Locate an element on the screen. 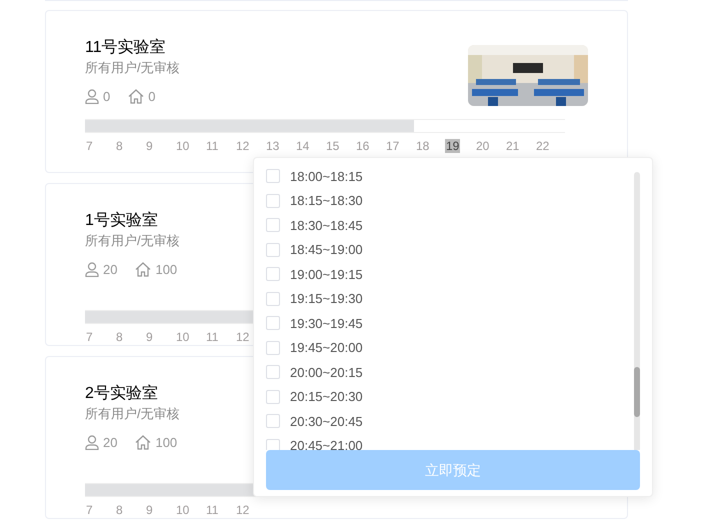  hour-label: 16 is located at coordinates (362, 145).